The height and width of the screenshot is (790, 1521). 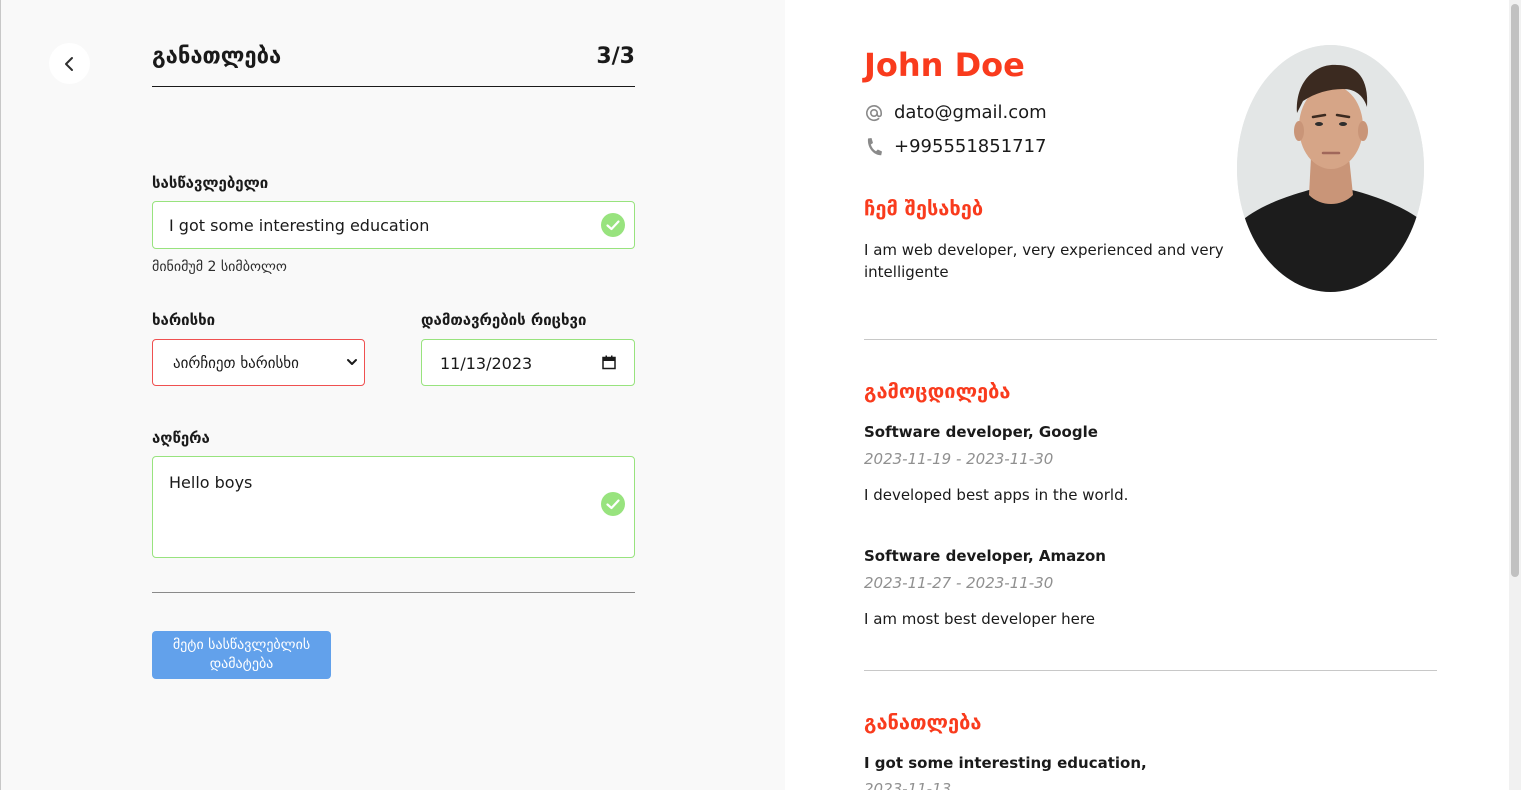 What do you see at coordinates (1330, 168) in the screenshot?
I see `profile-photo` at bounding box center [1330, 168].